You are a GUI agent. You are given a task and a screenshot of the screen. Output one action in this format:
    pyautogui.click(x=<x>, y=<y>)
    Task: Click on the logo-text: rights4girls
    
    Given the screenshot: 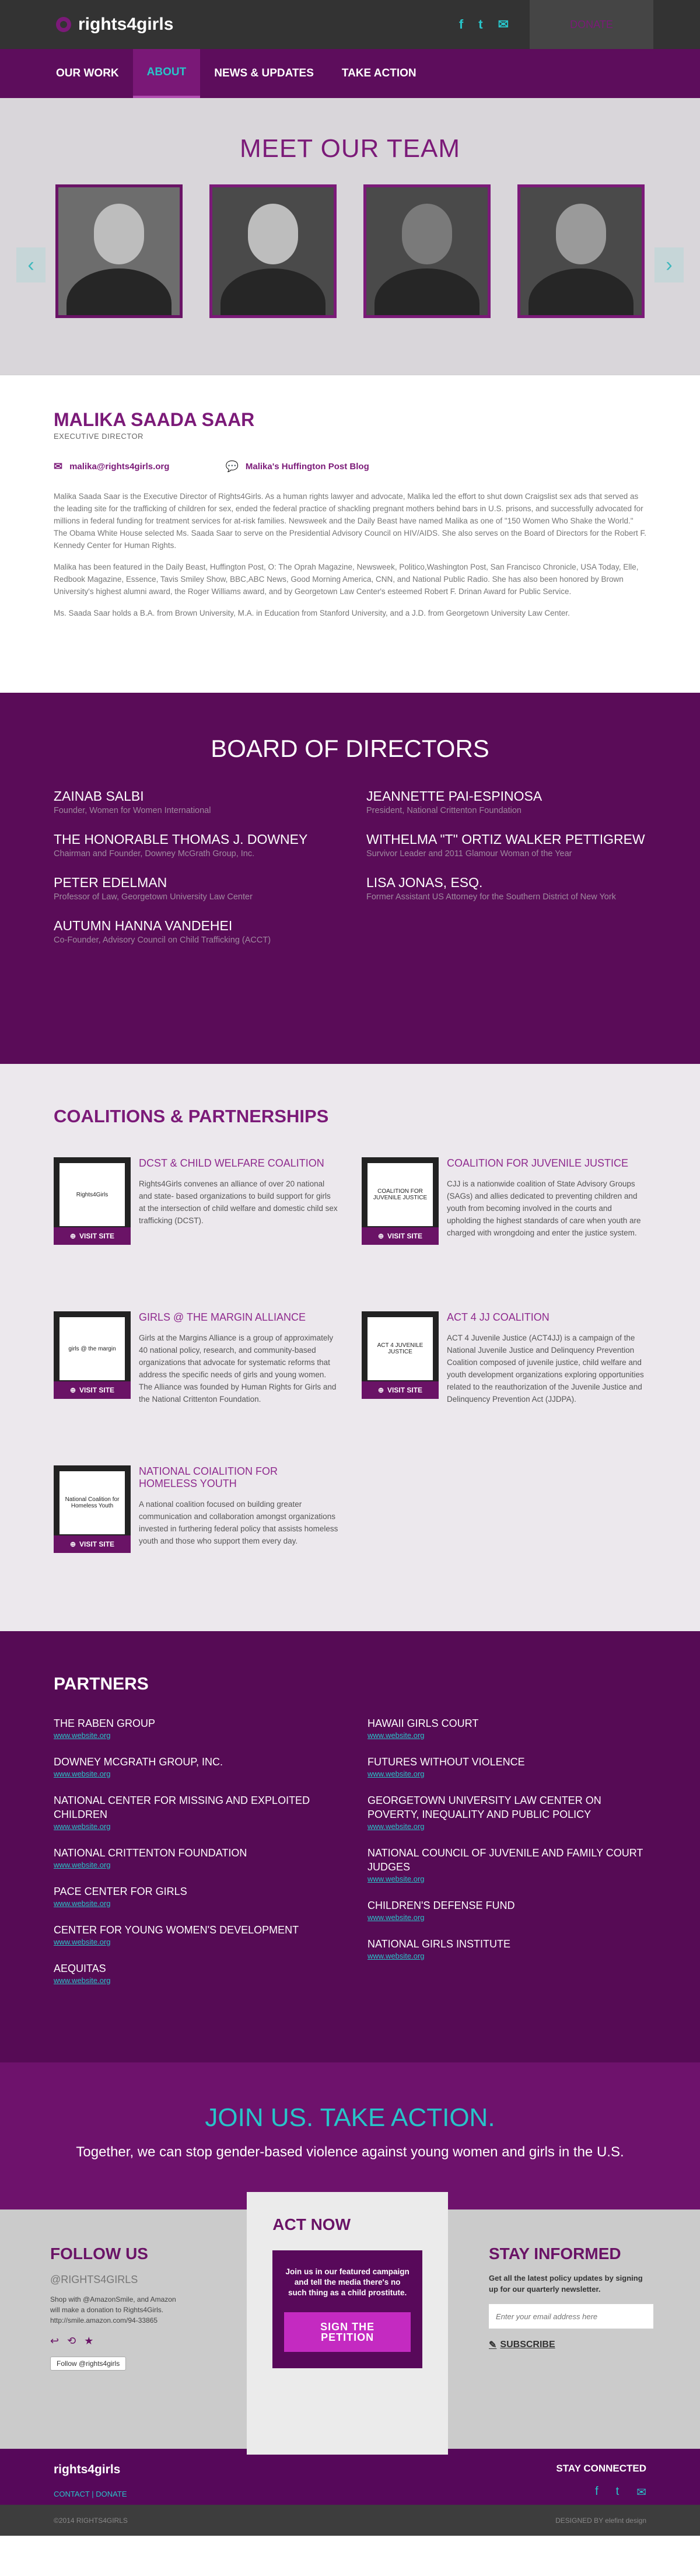 What is the action you would take?
    pyautogui.click(x=126, y=24)
    